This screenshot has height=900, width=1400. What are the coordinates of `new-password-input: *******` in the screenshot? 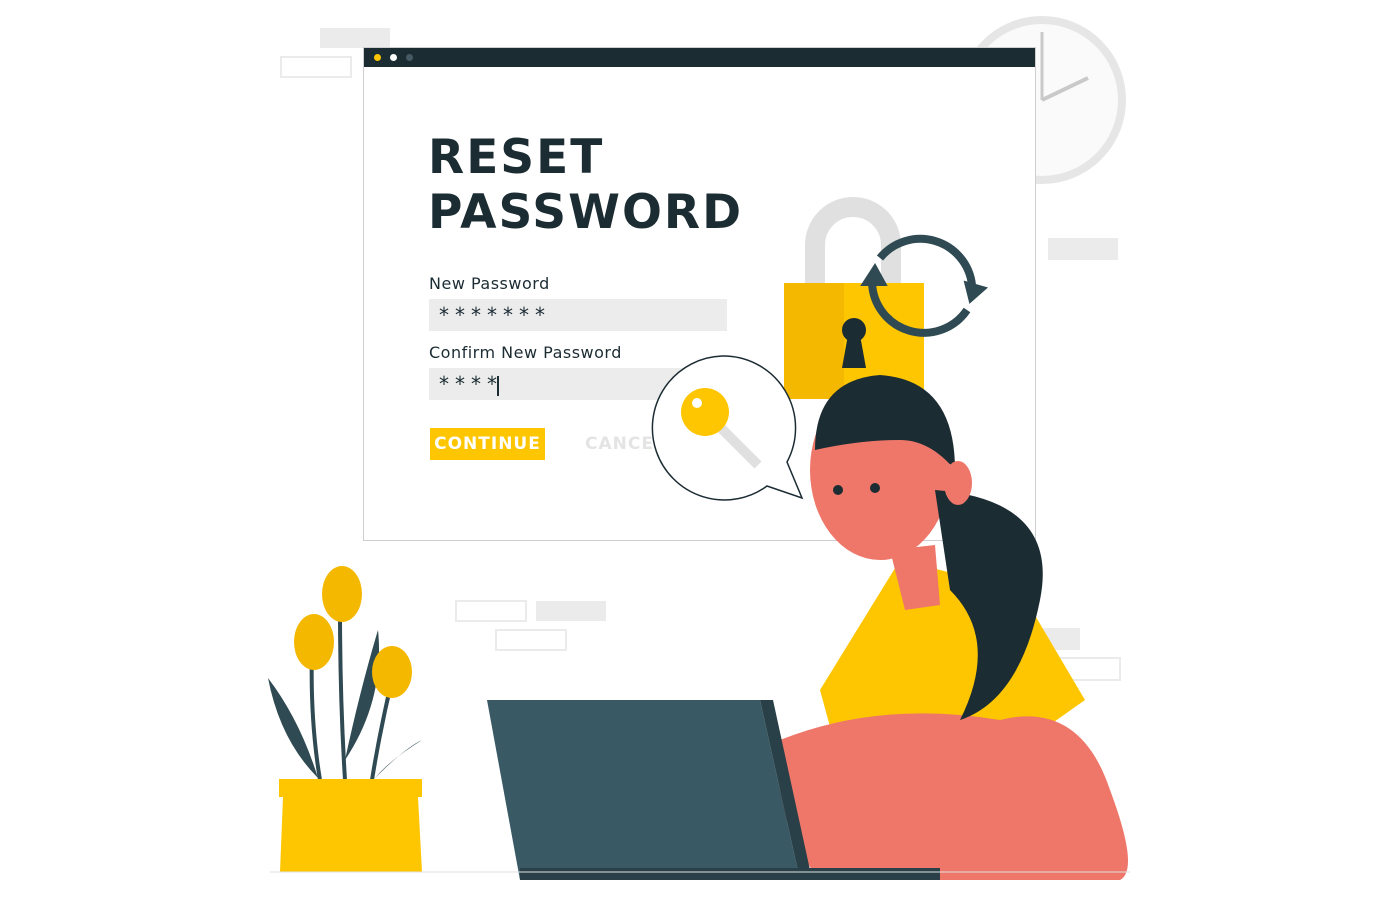 It's located at (578, 315).